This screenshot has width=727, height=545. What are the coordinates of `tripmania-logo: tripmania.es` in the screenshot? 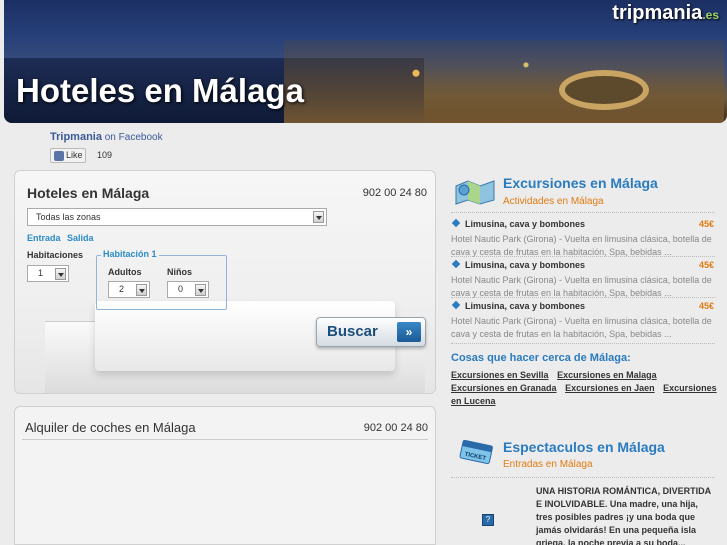 It's located at (665, 13).